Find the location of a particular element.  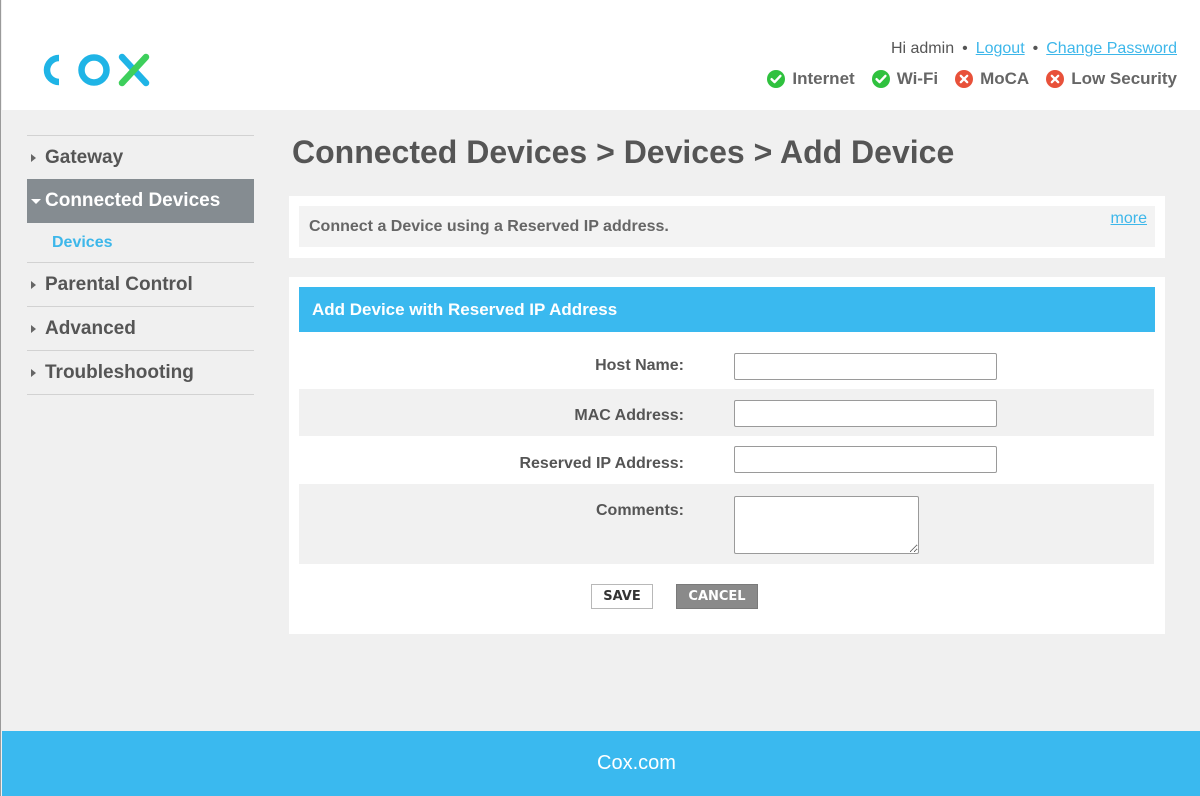

form-row-comments: Comments: is located at coordinates (726, 524).